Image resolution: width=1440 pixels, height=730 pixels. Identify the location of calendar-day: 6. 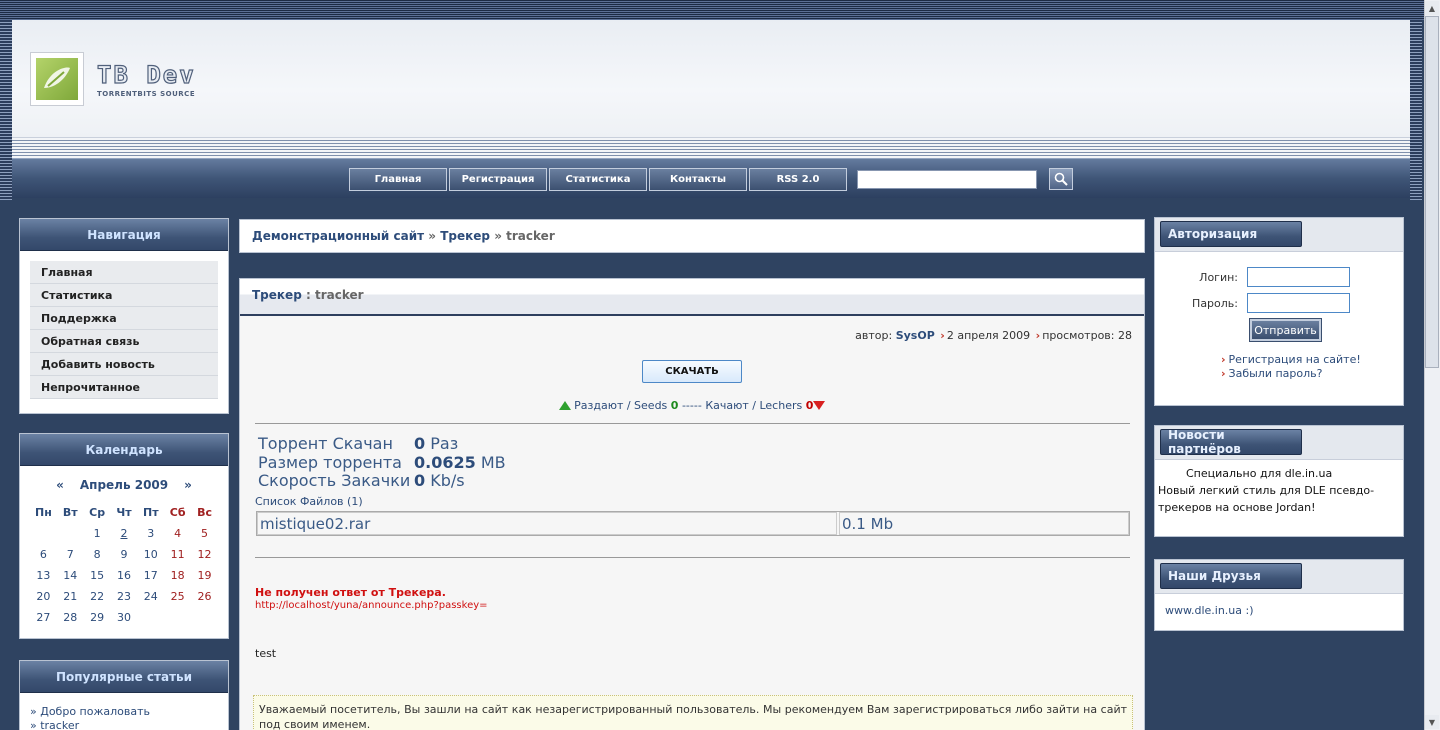
(43, 554).